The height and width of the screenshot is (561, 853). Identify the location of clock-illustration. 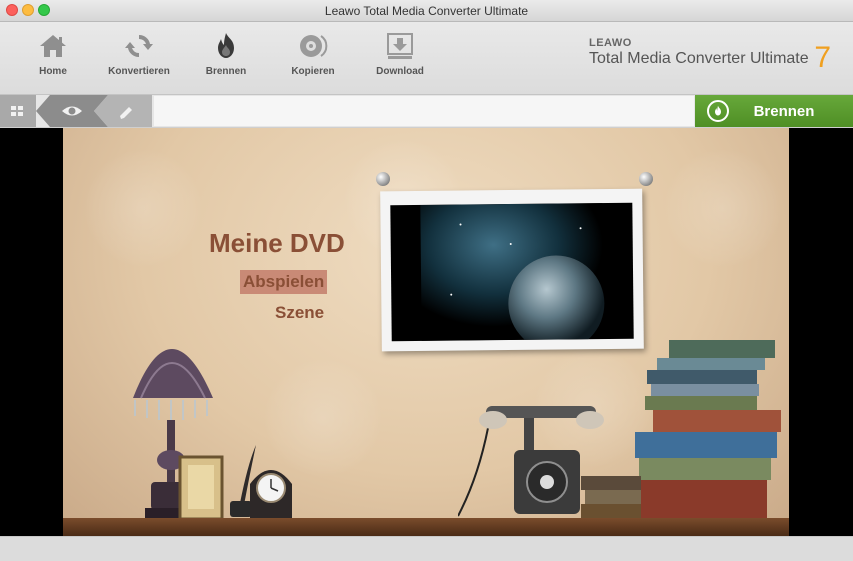
(271, 495).